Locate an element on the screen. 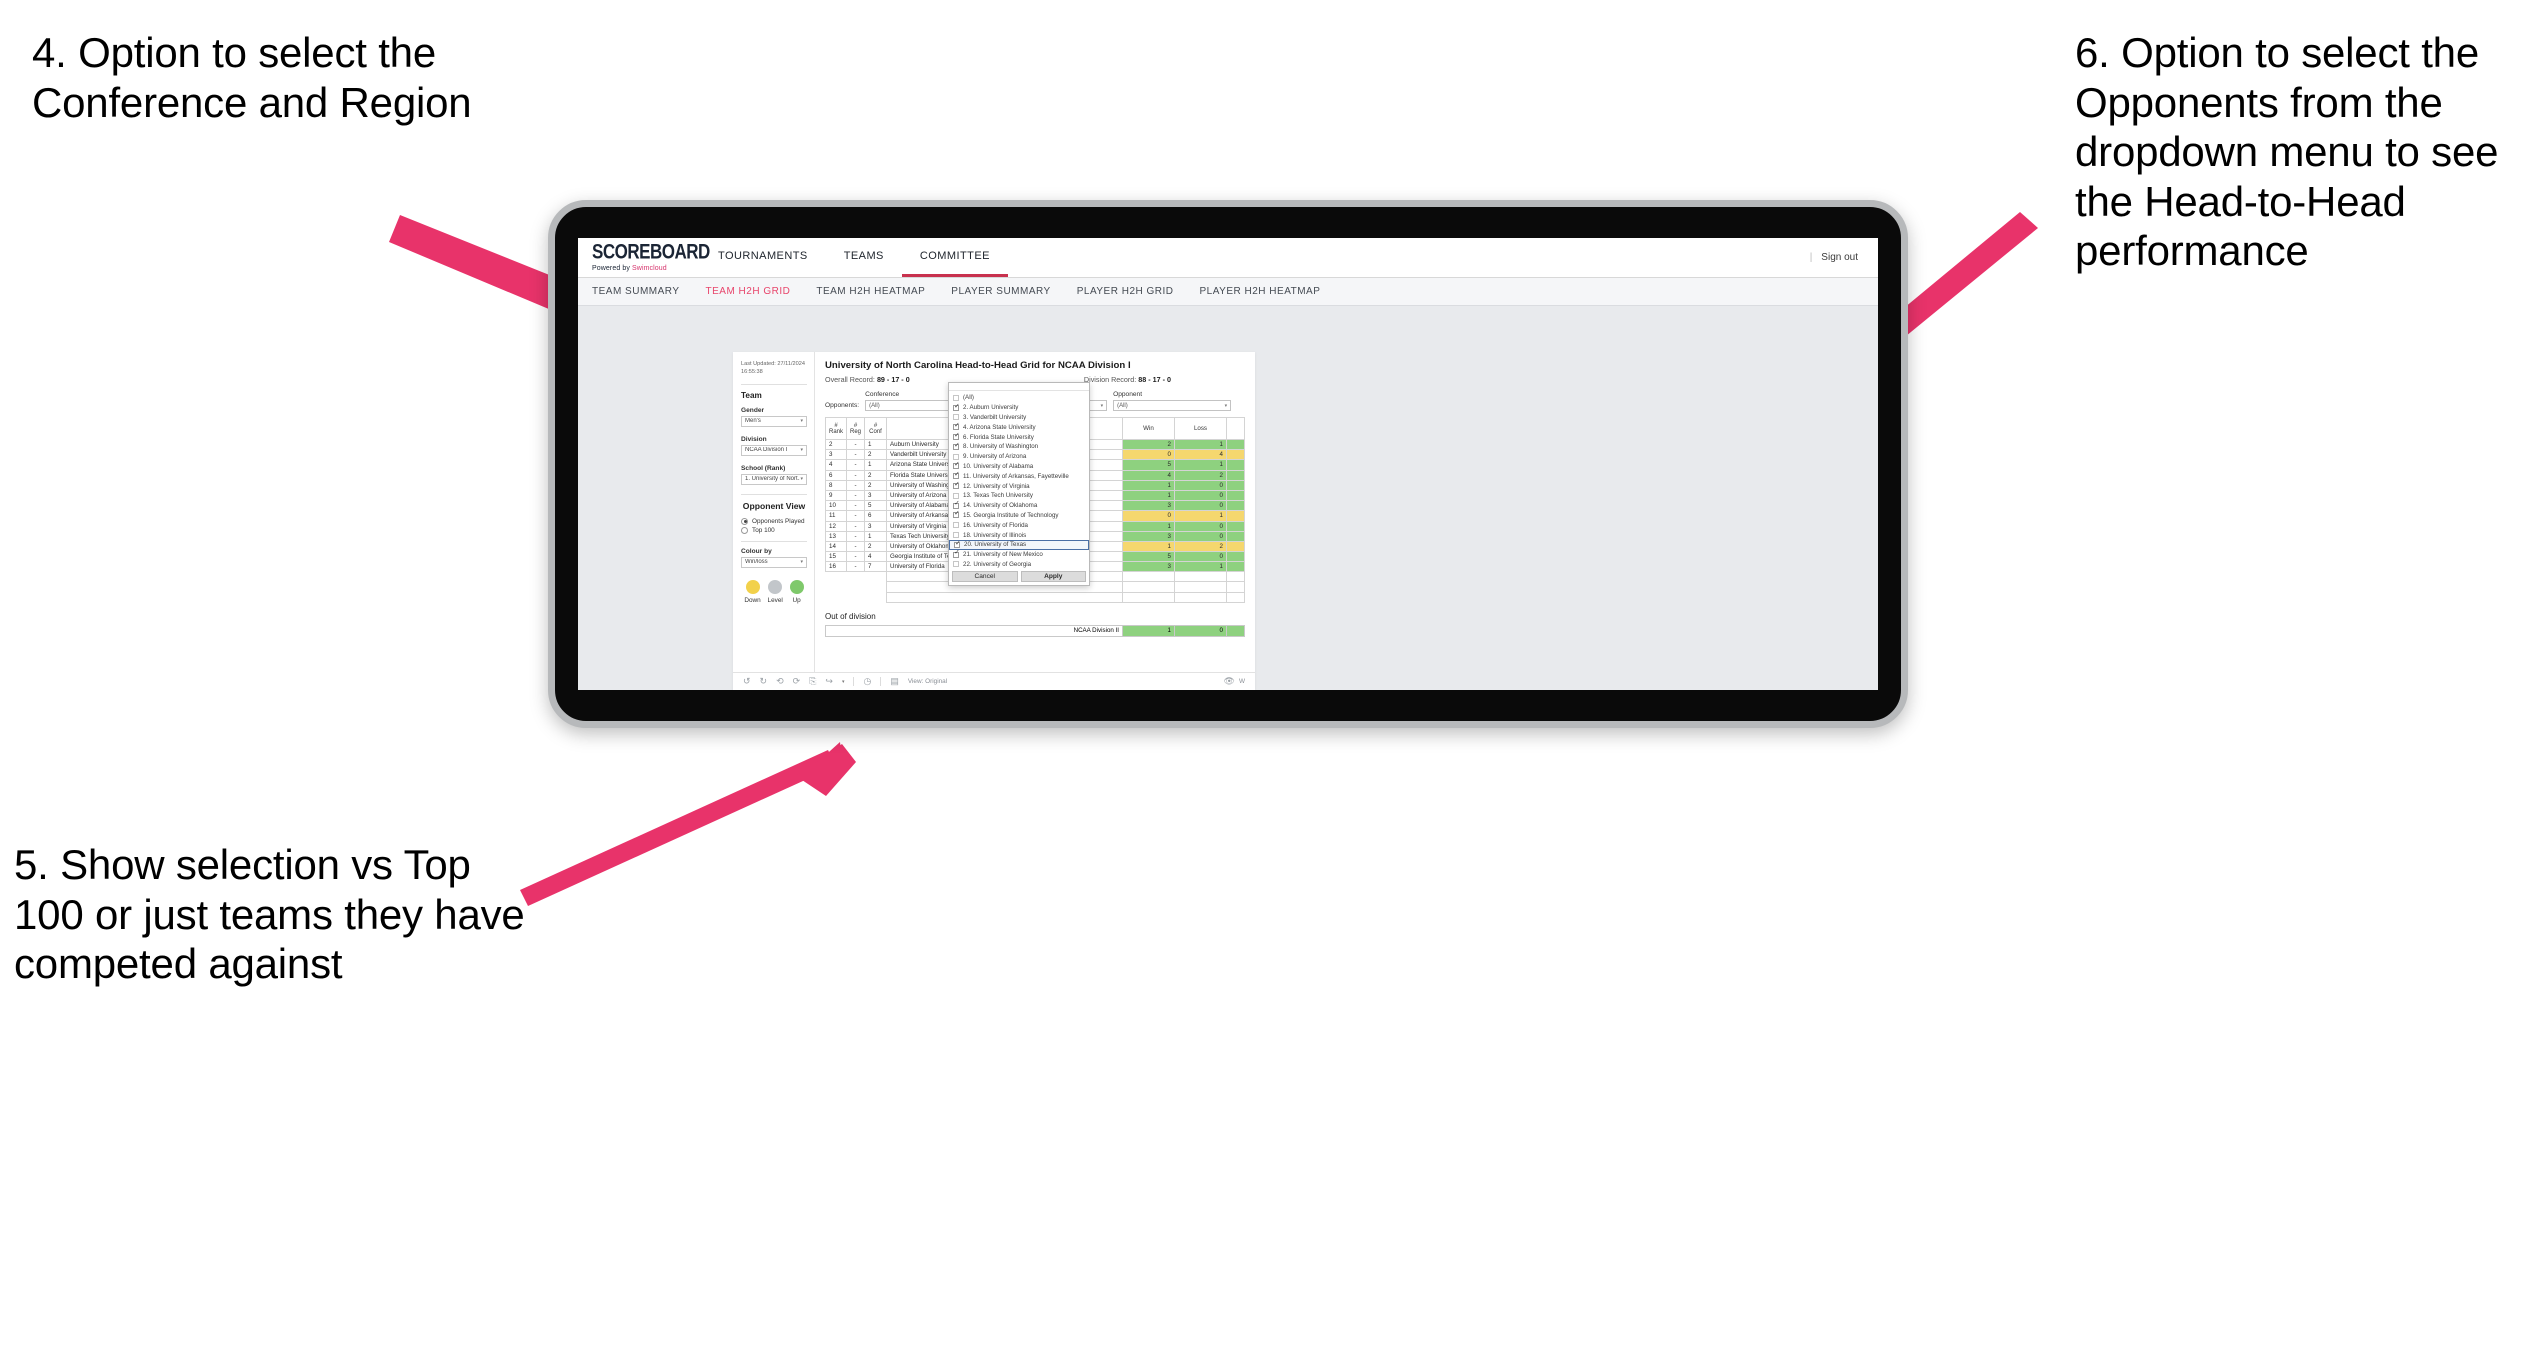 The height and width of the screenshot is (1363, 2533). school-select: 1. University of Nort... ▾ is located at coordinates (774, 479).